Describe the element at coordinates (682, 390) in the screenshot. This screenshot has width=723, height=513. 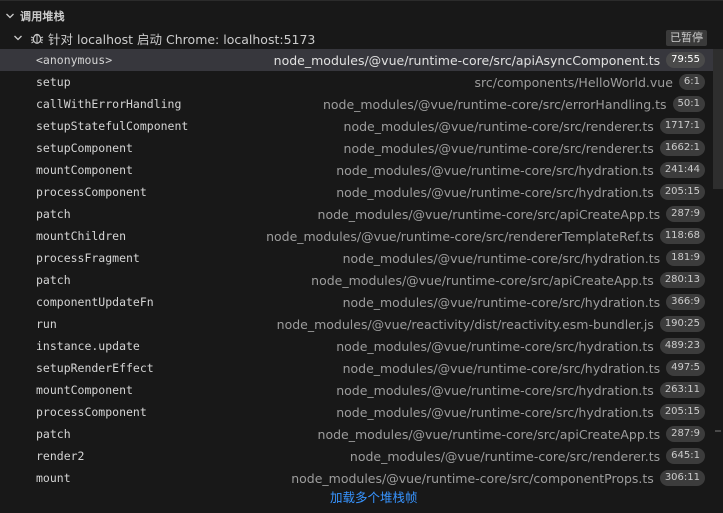
I see `frame-line-column-badge: 263:11` at that location.